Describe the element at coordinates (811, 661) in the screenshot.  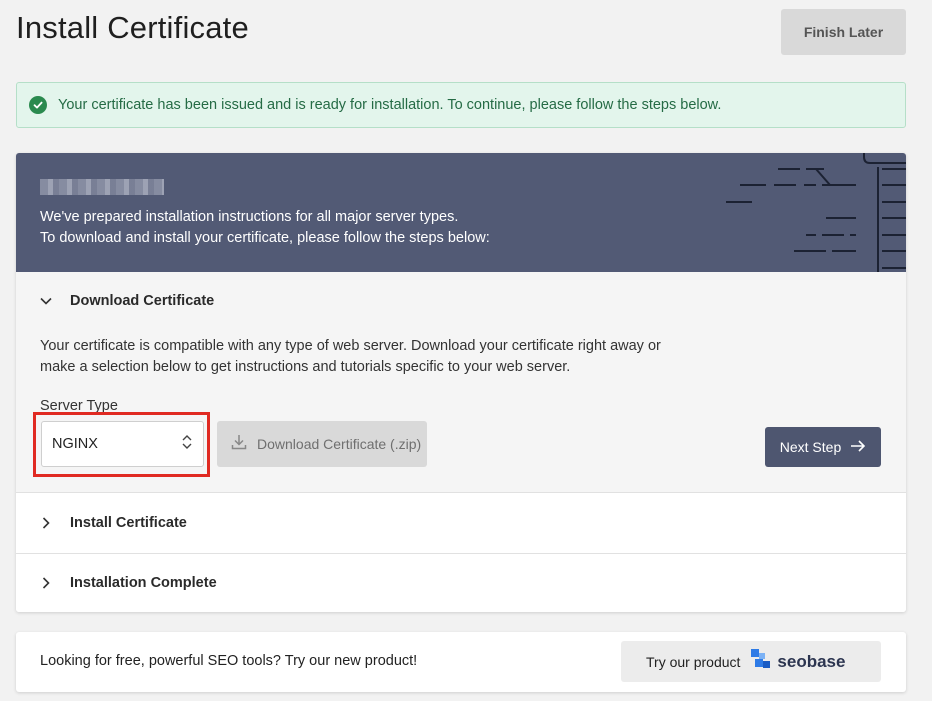
I see `brand-name: seobase` at that location.